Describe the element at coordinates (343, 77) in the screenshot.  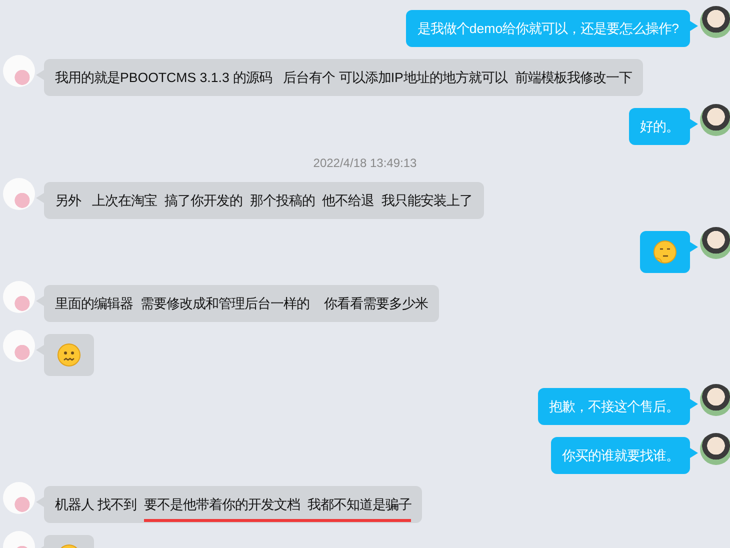
I see `message-bubble: 我用的就是PBOOTCMS 3.1.3 的源码 后台有个 可以添加IP地址的地方就可以 前端模板我修改一下` at that location.